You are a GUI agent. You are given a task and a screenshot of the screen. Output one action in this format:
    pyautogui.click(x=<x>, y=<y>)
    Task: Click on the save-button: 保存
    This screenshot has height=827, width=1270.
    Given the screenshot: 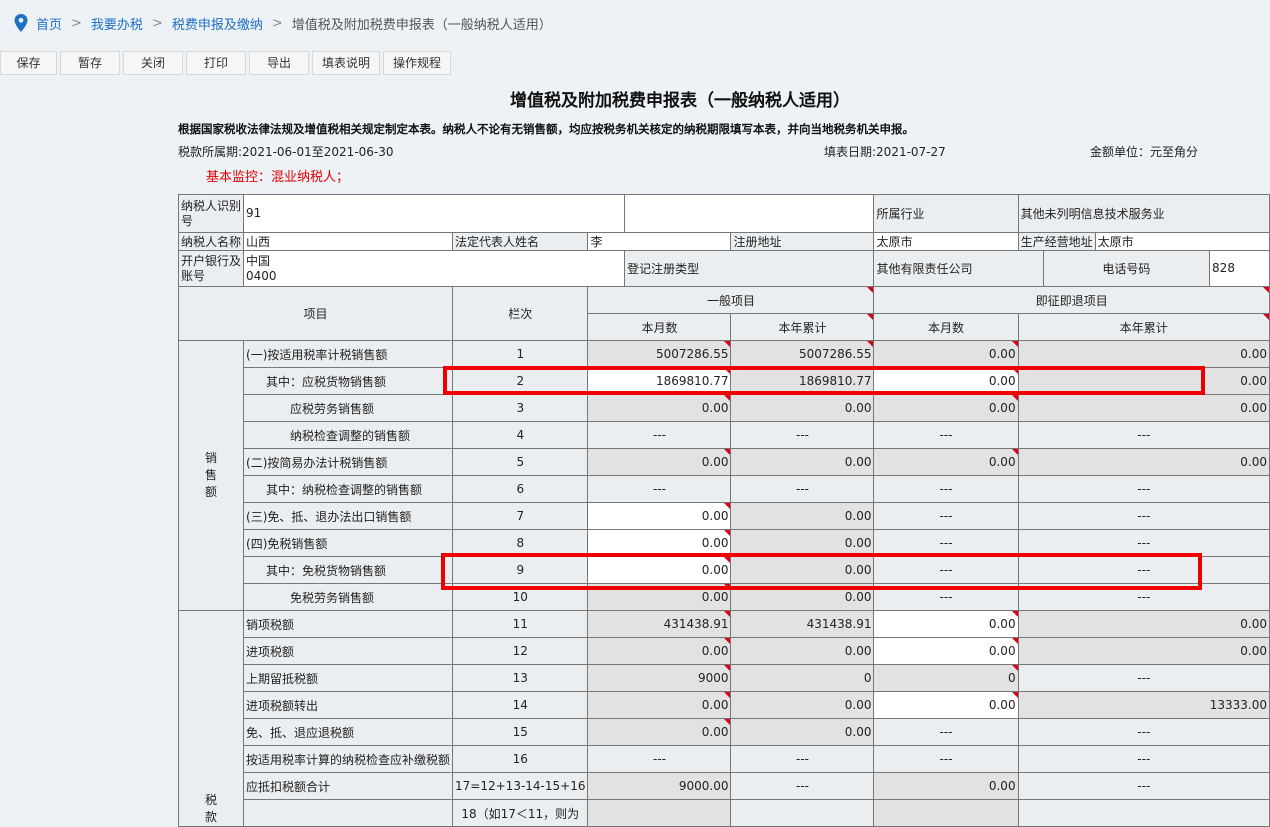 What is the action you would take?
    pyautogui.click(x=28, y=63)
    